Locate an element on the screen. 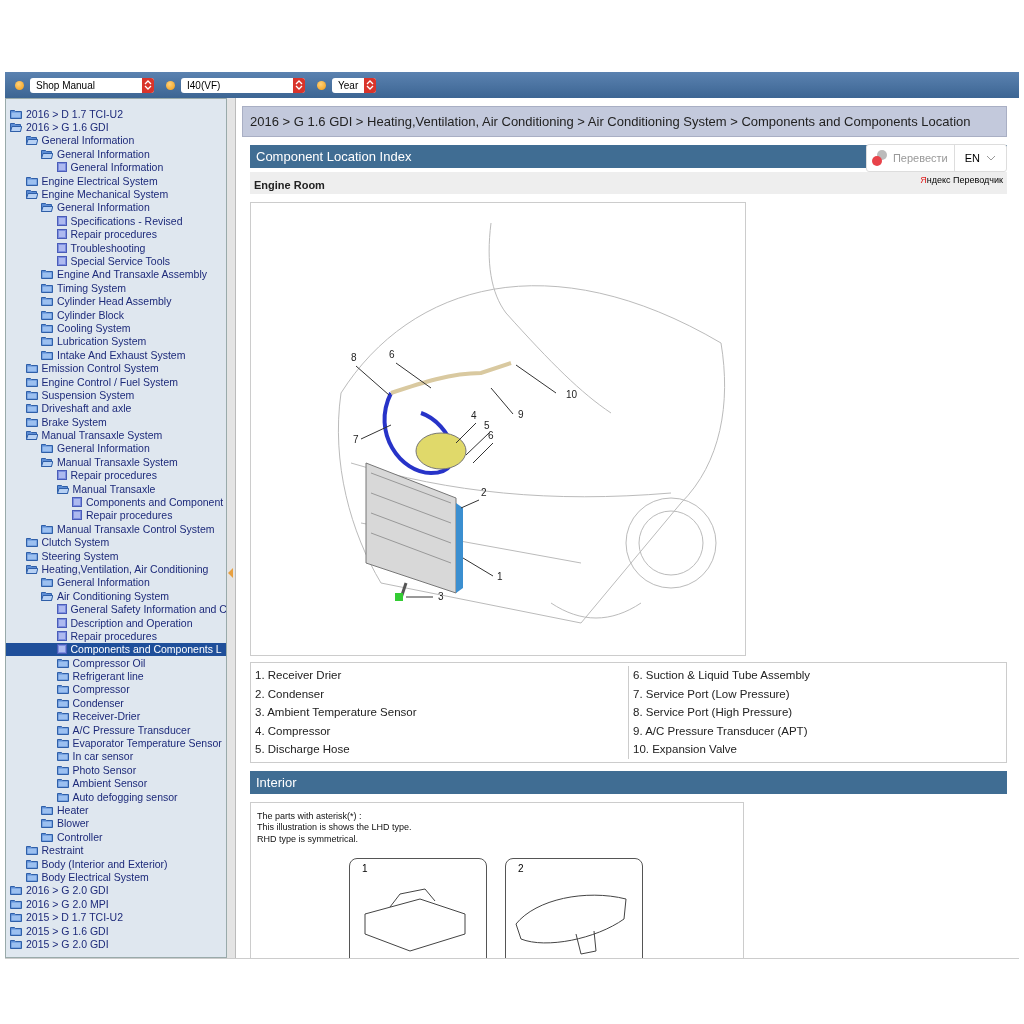 The image size is (1024, 1024). tree-item: Engine Control / Fuel System is located at coordinates (116, 381).